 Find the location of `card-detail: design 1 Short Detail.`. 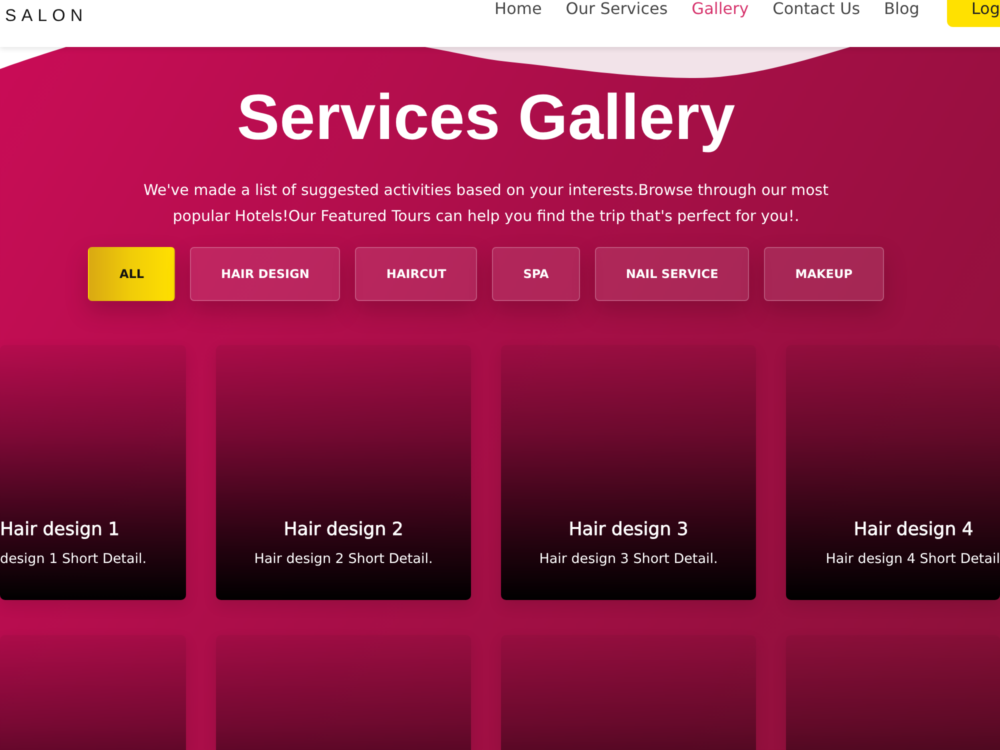

card-detail: design 1 Short Detail. is located at coordinates (73, 559).